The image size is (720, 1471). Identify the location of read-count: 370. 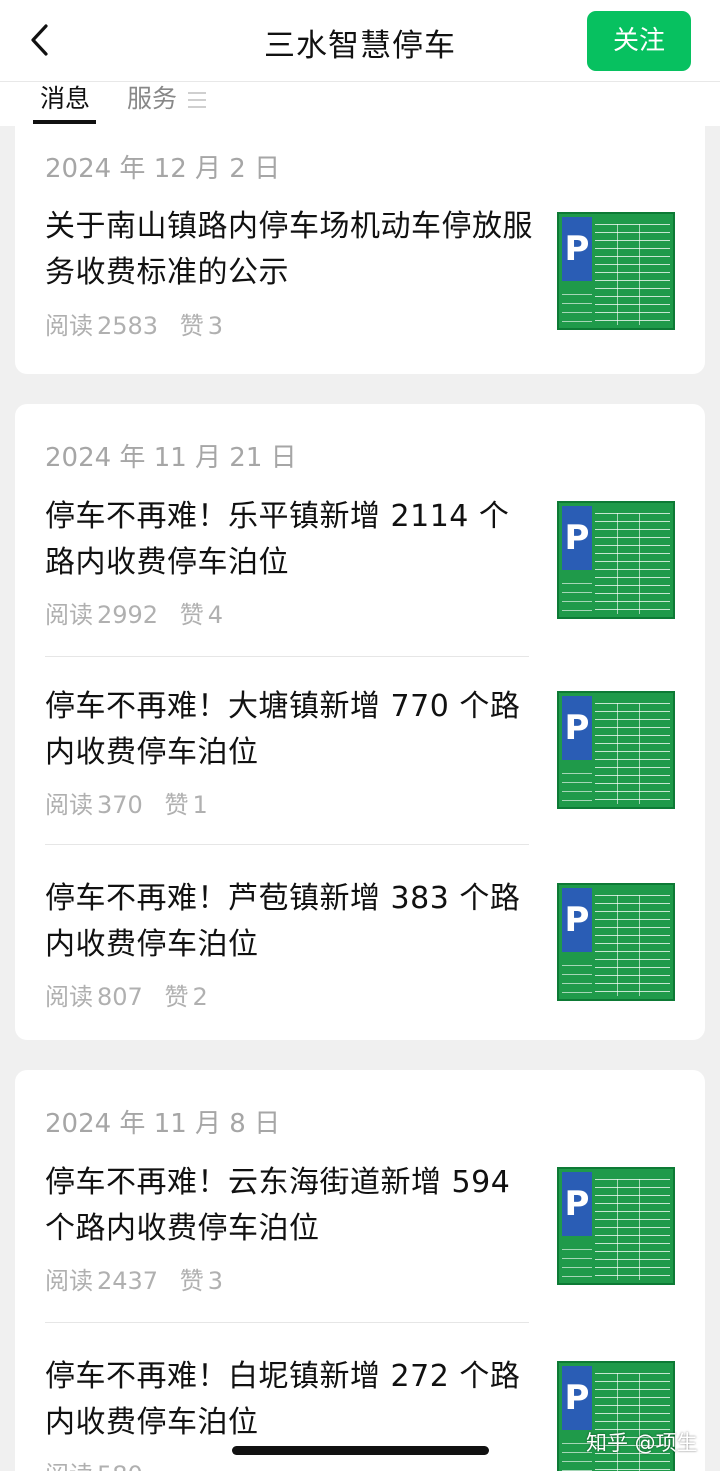
(120, 805).